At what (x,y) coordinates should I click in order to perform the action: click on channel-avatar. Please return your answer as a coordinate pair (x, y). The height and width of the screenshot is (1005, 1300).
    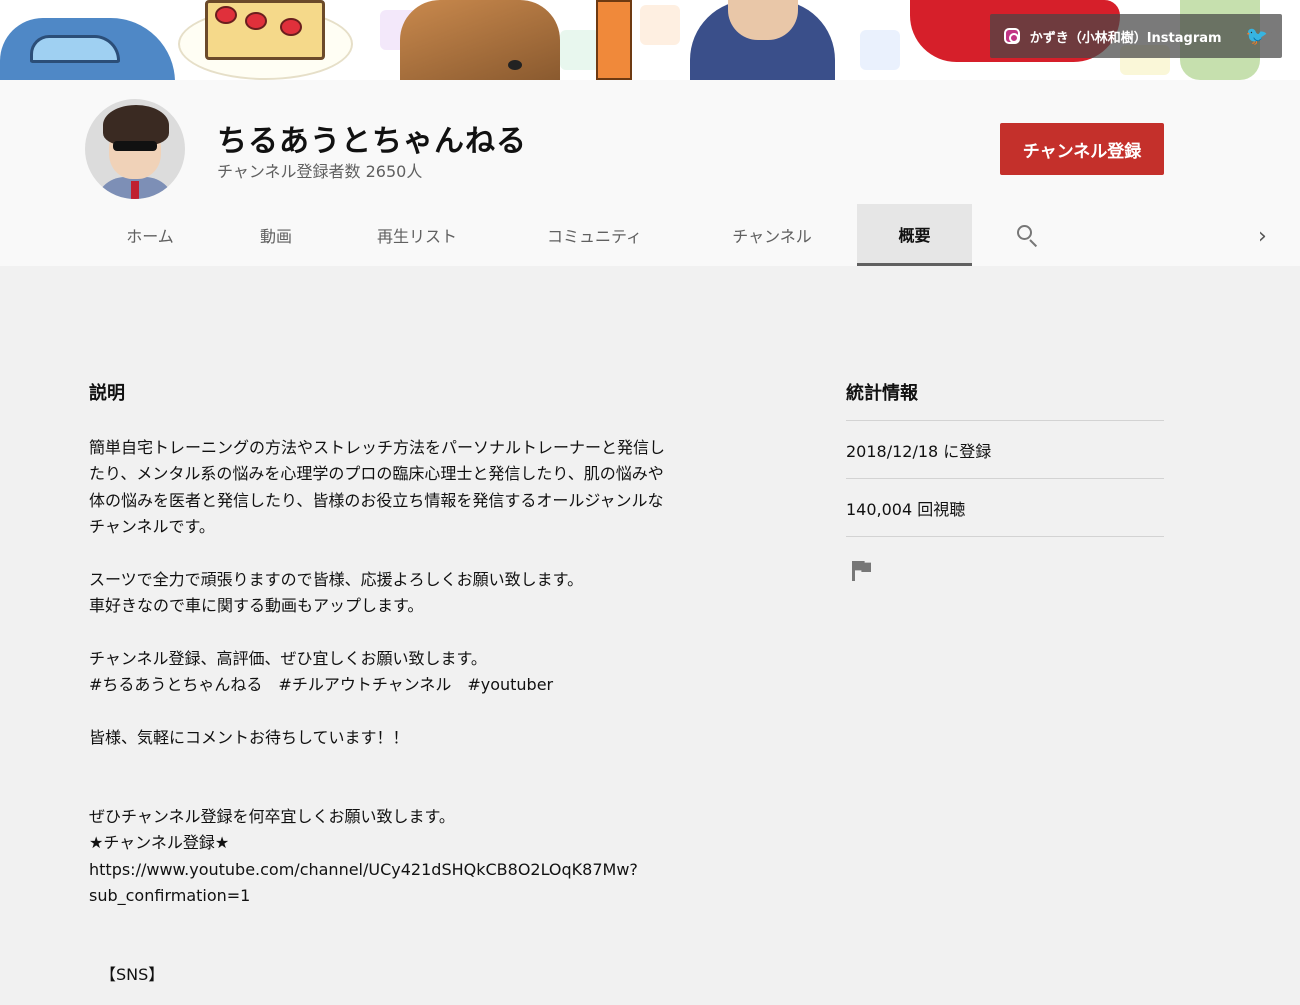
    Looking at the image, I should click on (135, 149).